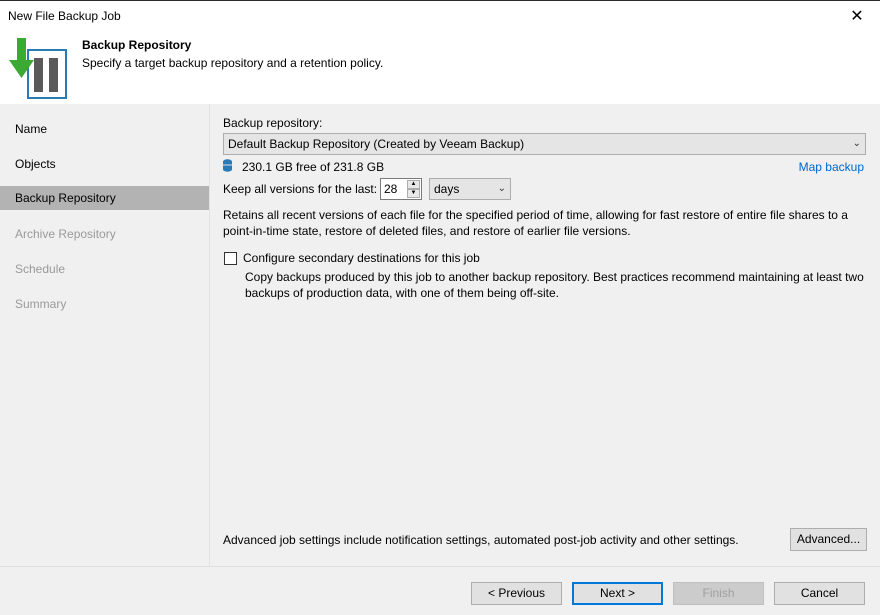 The width and height of the screenshot is (880, 615). I want to click on step-backup-repository: Backup Repository, so click(104, 198).